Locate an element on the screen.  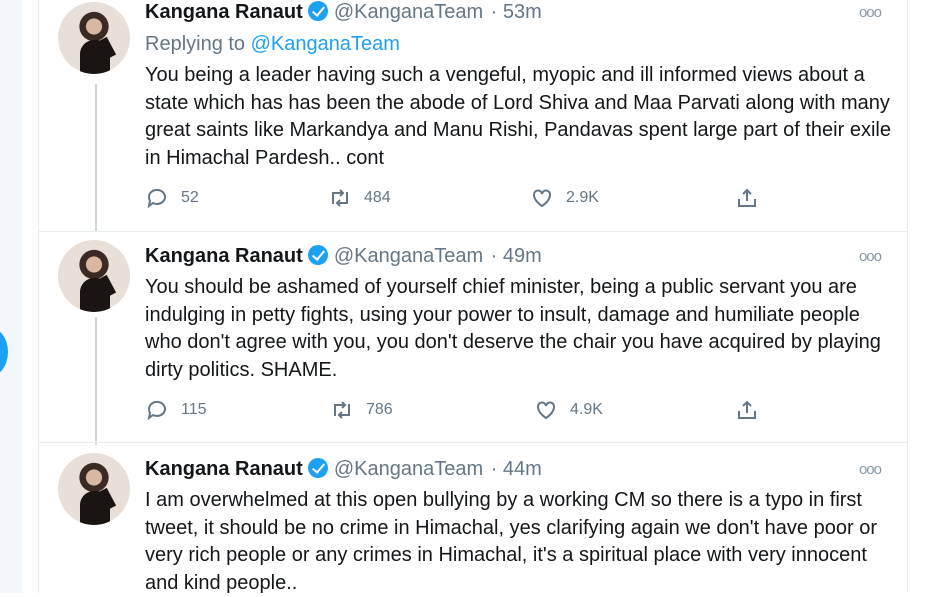
like-count: 2.9K is located at coordinates (582, 197).